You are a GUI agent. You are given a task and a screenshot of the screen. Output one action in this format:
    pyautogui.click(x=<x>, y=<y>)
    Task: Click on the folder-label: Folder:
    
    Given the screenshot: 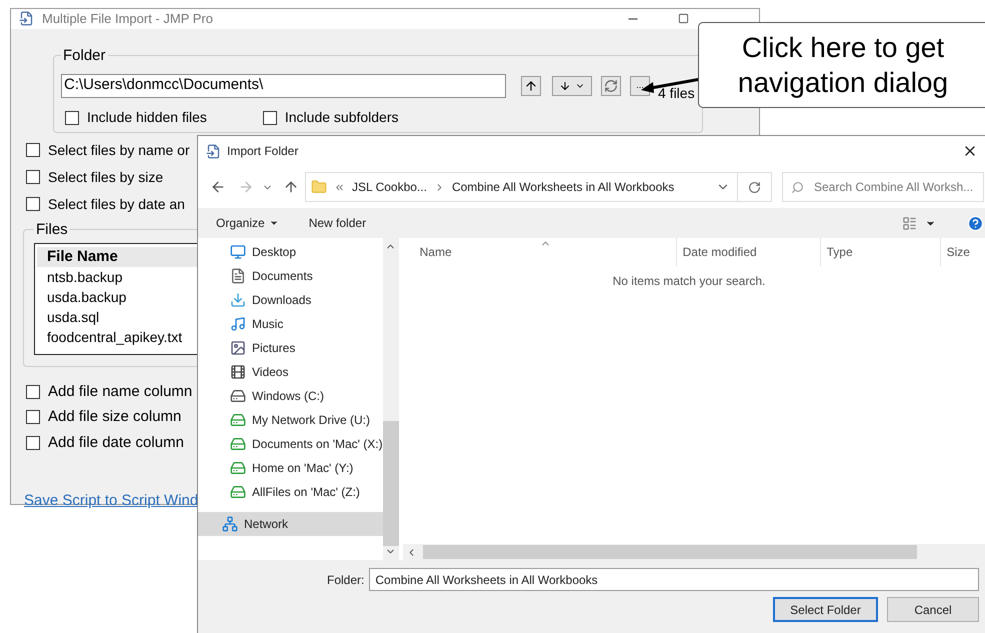 What is the action you would take?
    pyautogui.click(x=345, y=580)
    